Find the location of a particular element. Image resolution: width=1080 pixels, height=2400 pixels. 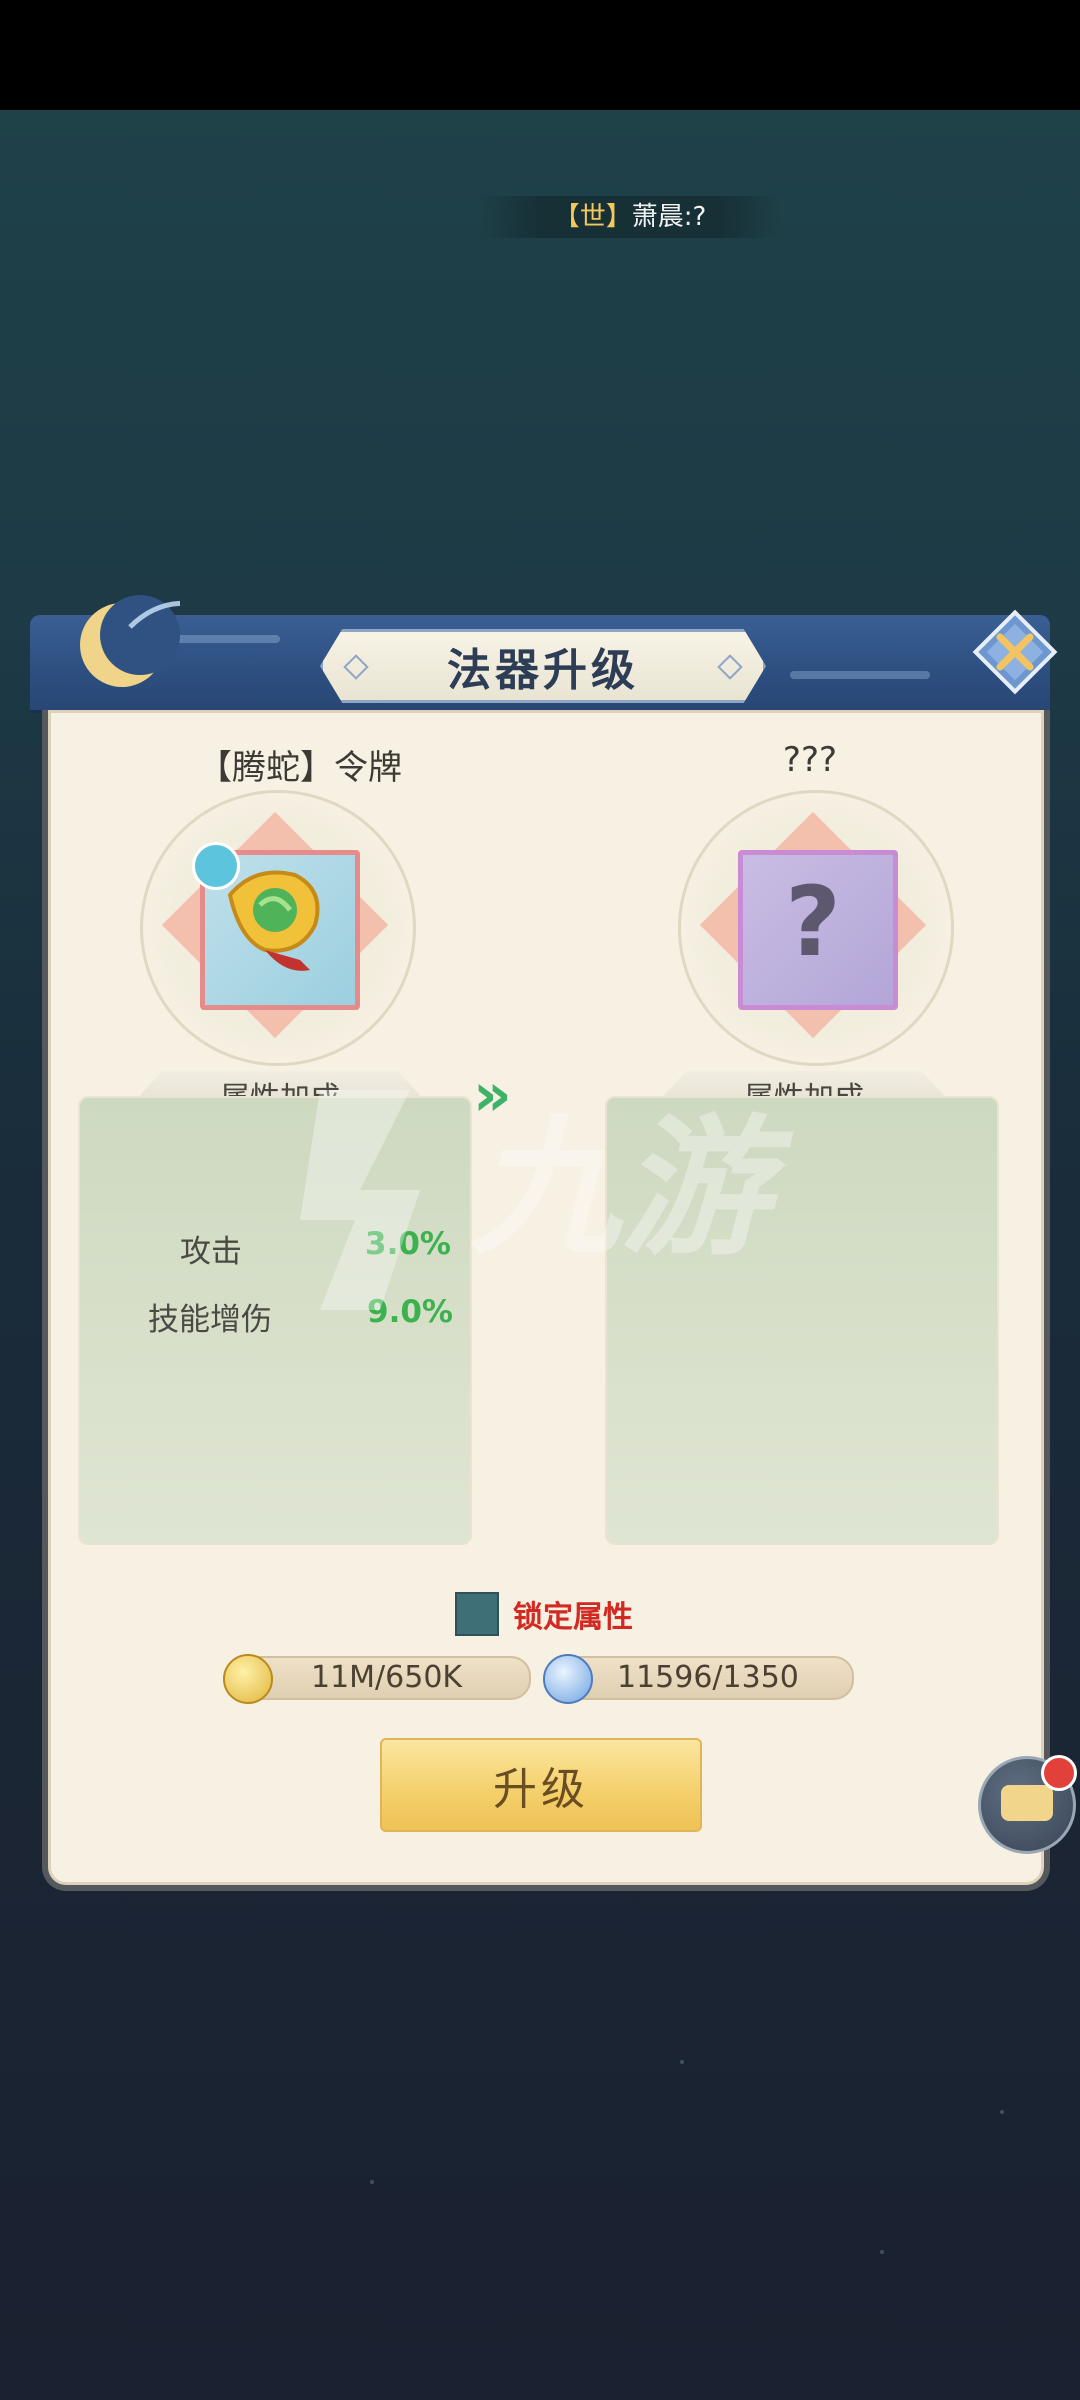

stat-name: 技能增伤 is located at coordinates (210, 1320).